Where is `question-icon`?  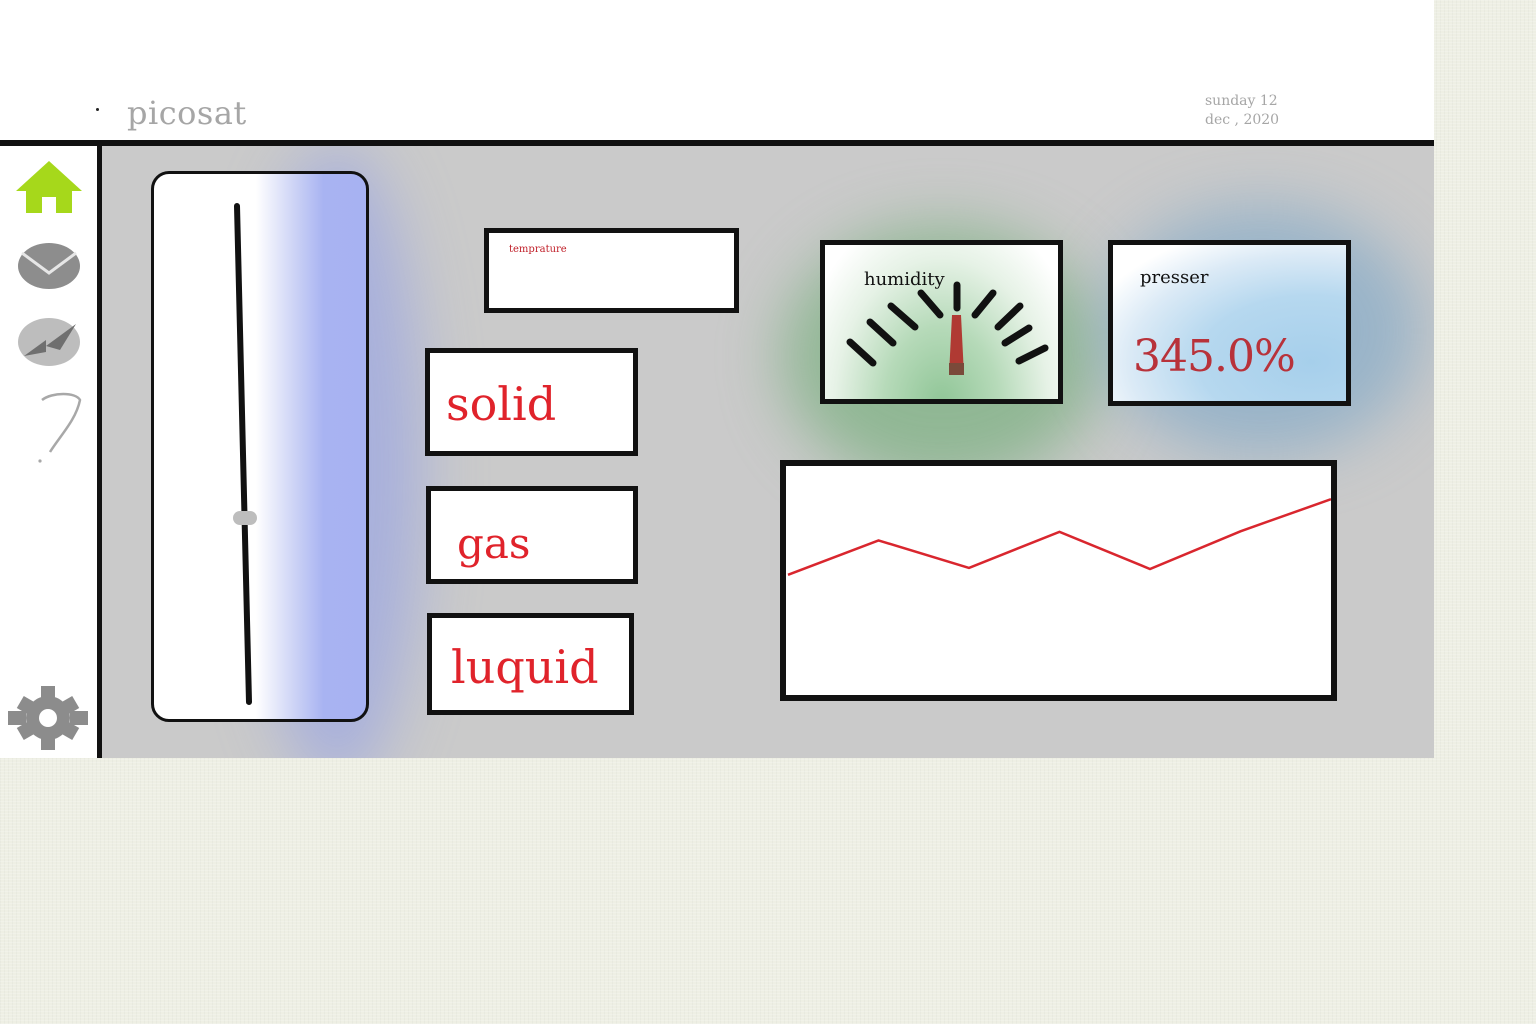
question-icon is located at coordinates (58, 428).